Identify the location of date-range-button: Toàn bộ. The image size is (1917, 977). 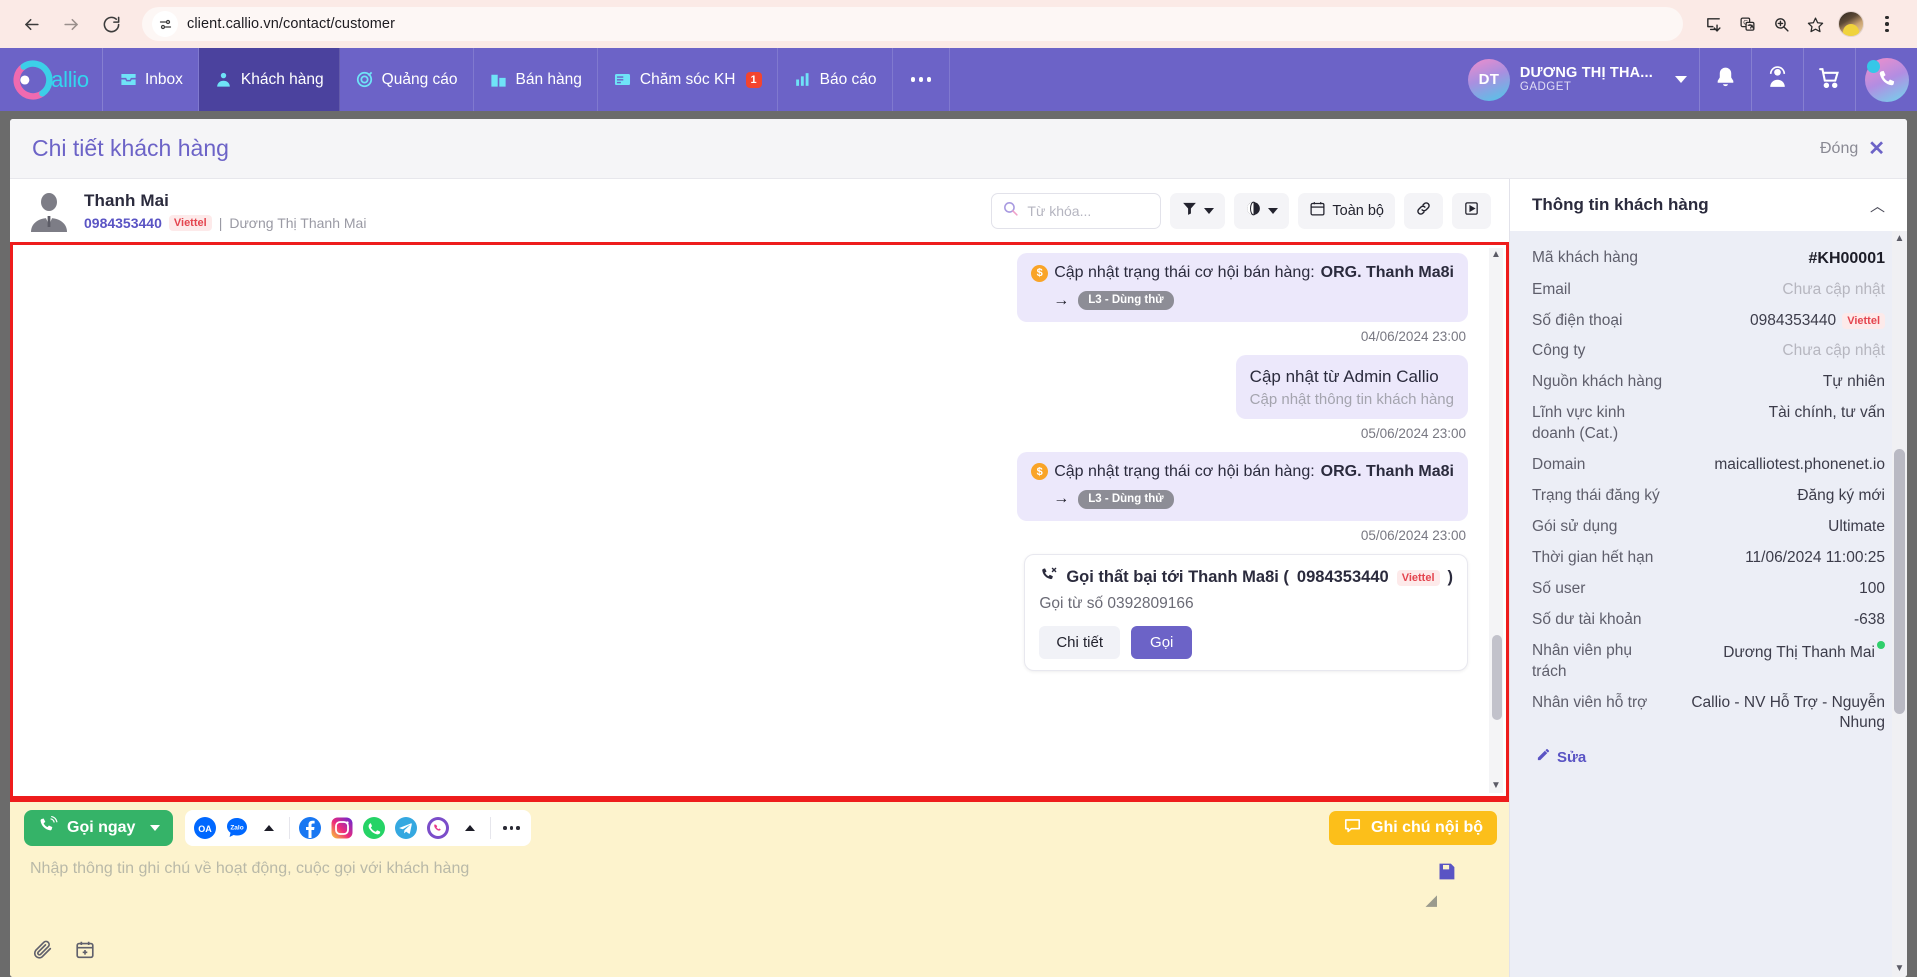
(1346, 210).